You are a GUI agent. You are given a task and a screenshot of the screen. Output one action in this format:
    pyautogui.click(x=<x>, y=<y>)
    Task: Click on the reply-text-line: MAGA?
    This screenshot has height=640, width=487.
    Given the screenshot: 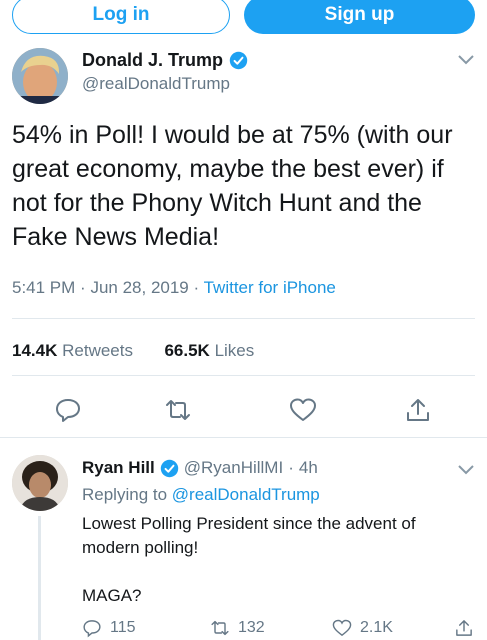 What is the action you would take?
    pyautogui.click(x=112, y=595)
    